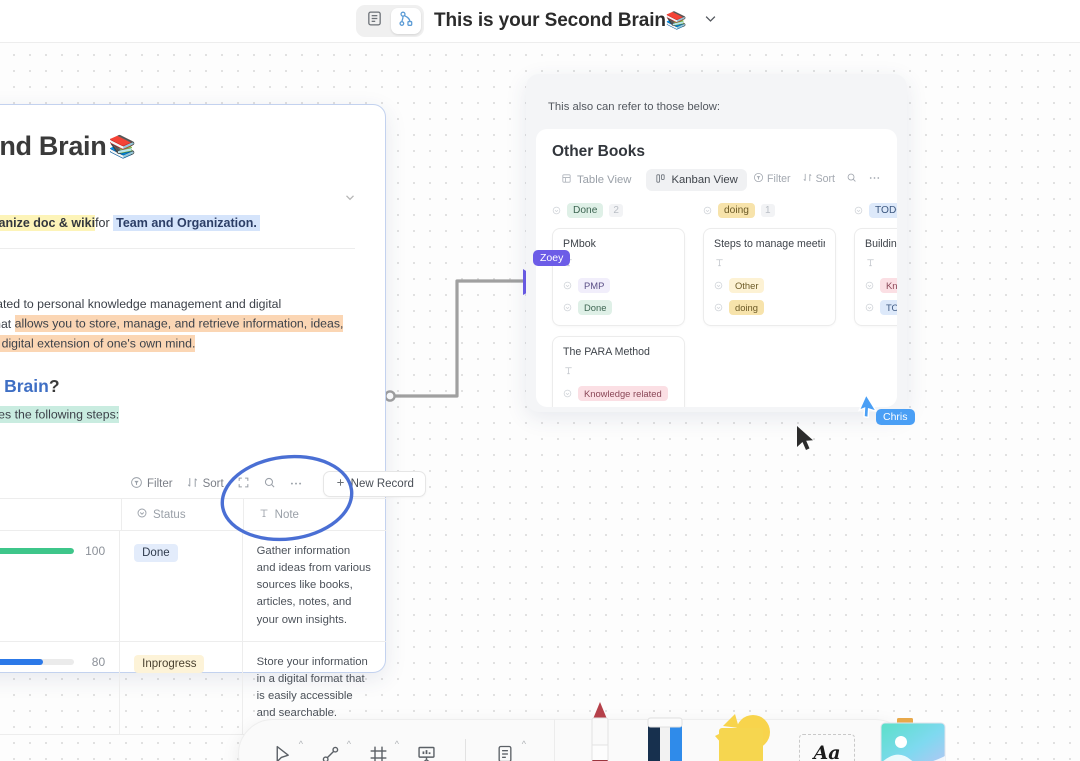 Image resolution: width=1080 pixels, height=761 pixels. Describe the element at coordinates (875, 210) in the screenshot. I see `kanban-column-header: TODO1` at that location.